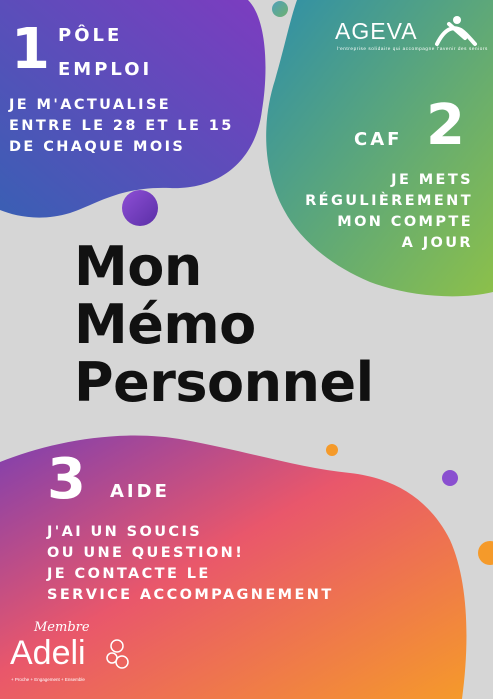 The width and height of the screenshot is (493, 699). What do you see at coordinates (48, 679) in the screenshot?
I see `adeli-logo-tagline: + Proche + Engagement + Ensemble` at bounding box center [48, 679].